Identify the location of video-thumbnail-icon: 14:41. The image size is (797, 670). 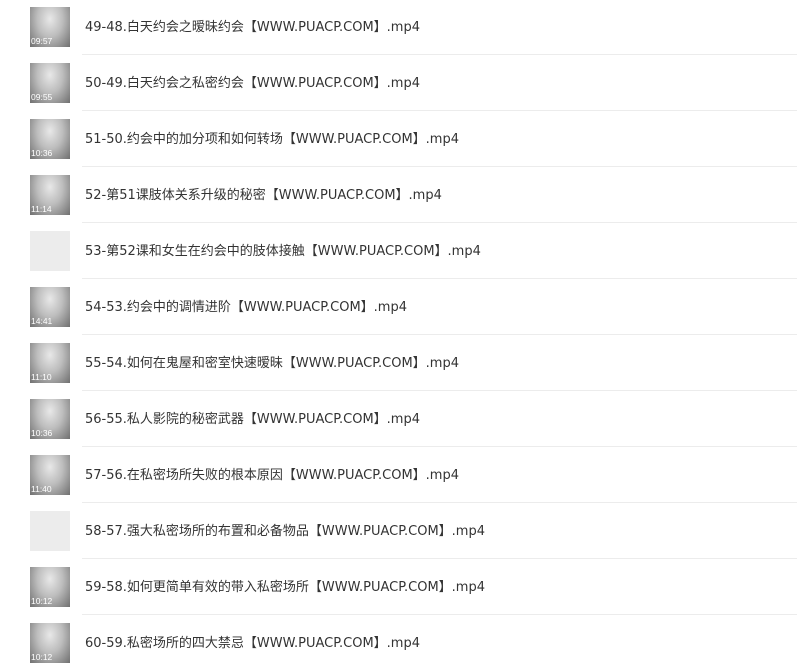
(50, 307).